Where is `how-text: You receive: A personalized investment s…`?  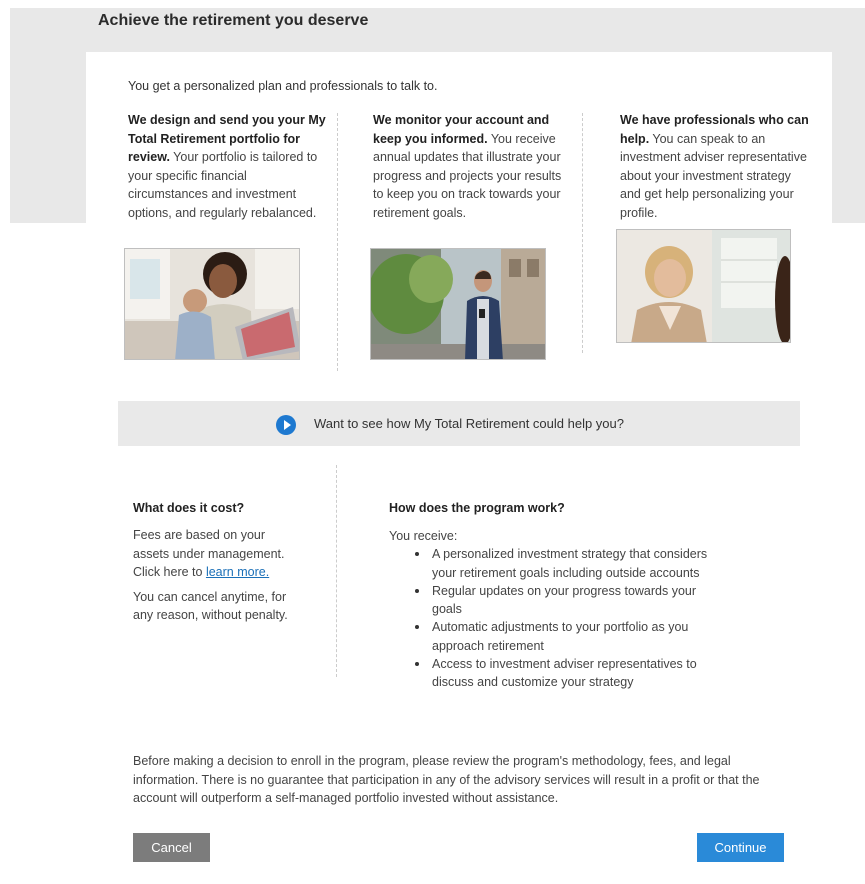
how-text: You receive: A personalized investment s… is located at coordinates (554, 609).